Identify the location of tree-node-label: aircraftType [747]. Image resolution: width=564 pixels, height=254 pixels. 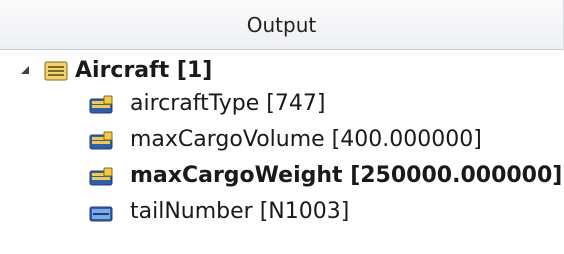
(228, 103).